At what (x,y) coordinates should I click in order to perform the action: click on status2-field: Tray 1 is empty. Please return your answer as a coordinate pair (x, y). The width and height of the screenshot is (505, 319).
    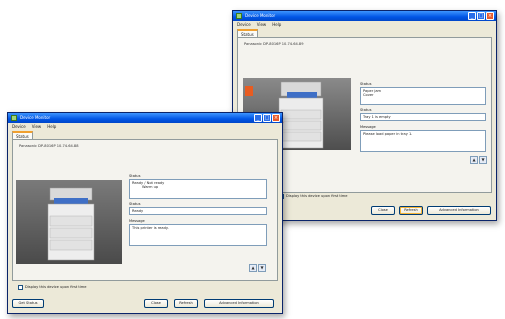
    Looking at the image, I should click on (423, 117).